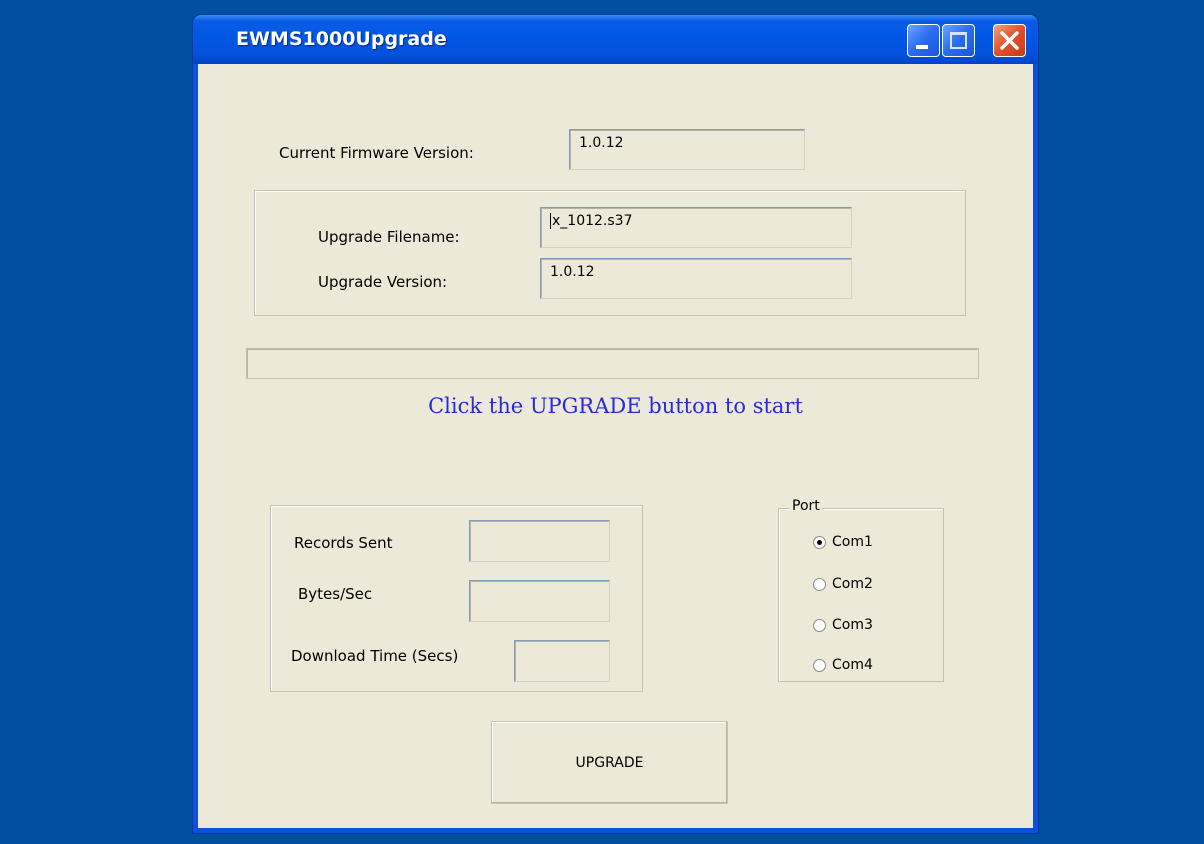 The height and width of the screenshot is (844, 1204). What do you see at coordinates (852, 665) in the screenshot?
I see `radio-label: Com4` at bounding box center [852, 665].